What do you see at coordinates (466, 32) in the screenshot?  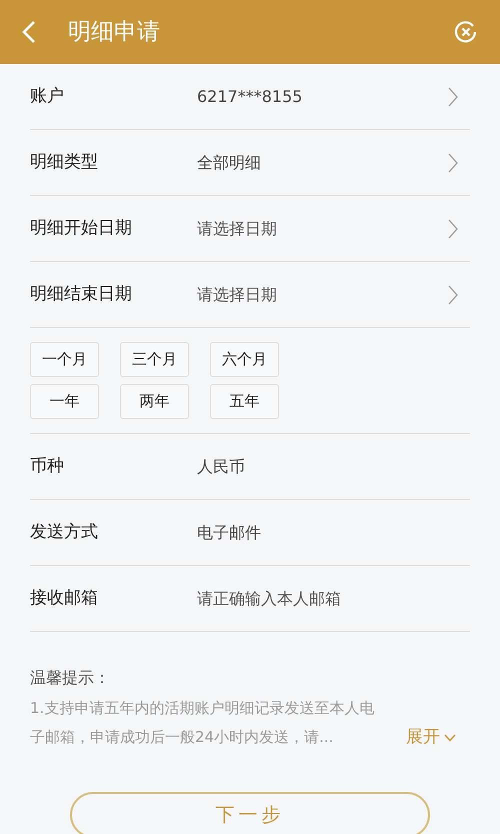 I see `close-icon` at bounding box center [466, 32].